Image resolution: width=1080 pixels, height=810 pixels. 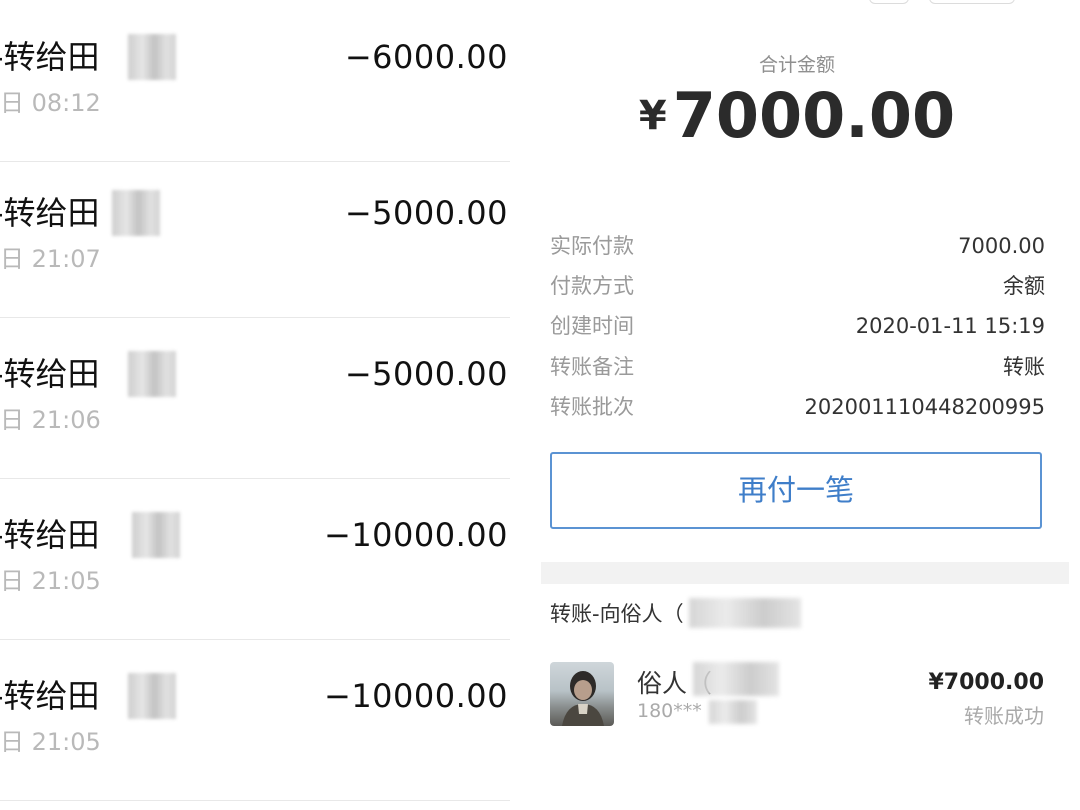 What do you see at coordinates (986, 682) in the screenshot?
I see `recipient-amount: ¥7000.00` at bounding box center [986, 682].